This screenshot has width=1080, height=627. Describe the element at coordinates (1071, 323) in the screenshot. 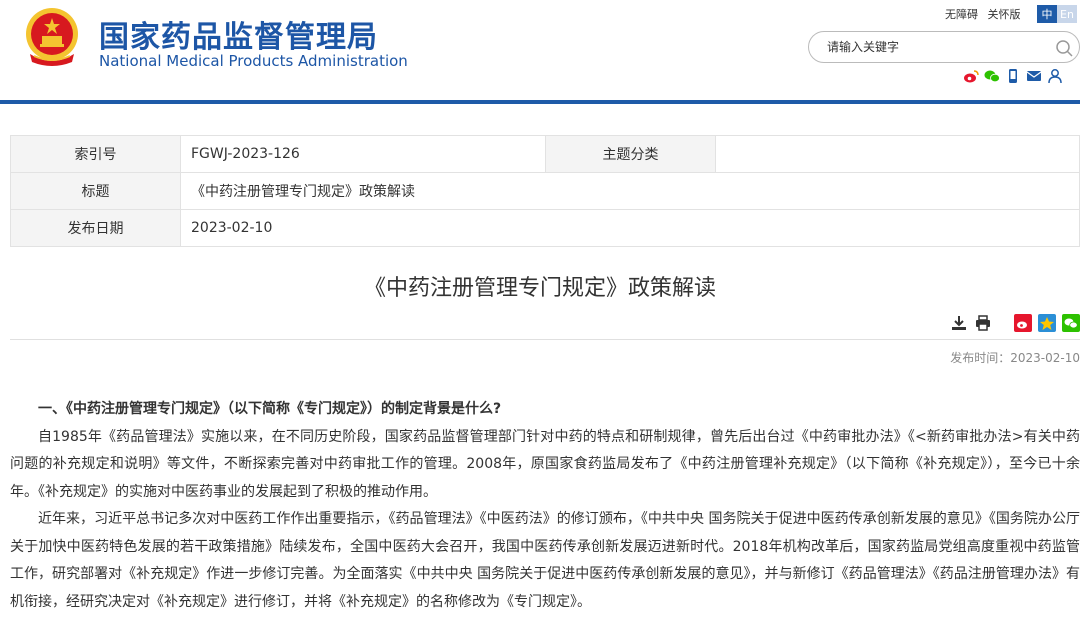

I see `share-wechat-icon` at that location.